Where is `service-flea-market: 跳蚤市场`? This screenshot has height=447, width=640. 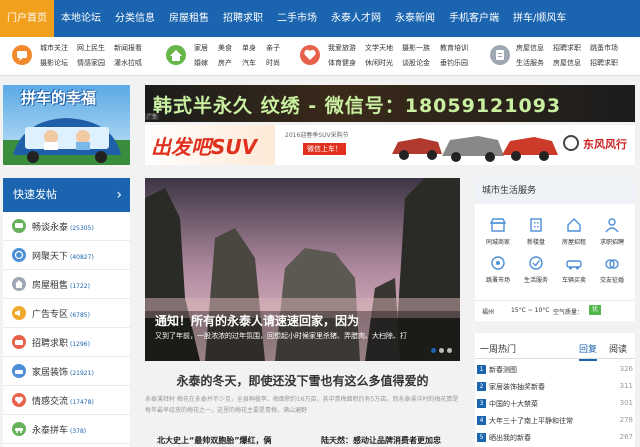 service-flea-market: 跳蚤市场 is located at coordinates (498, 269).